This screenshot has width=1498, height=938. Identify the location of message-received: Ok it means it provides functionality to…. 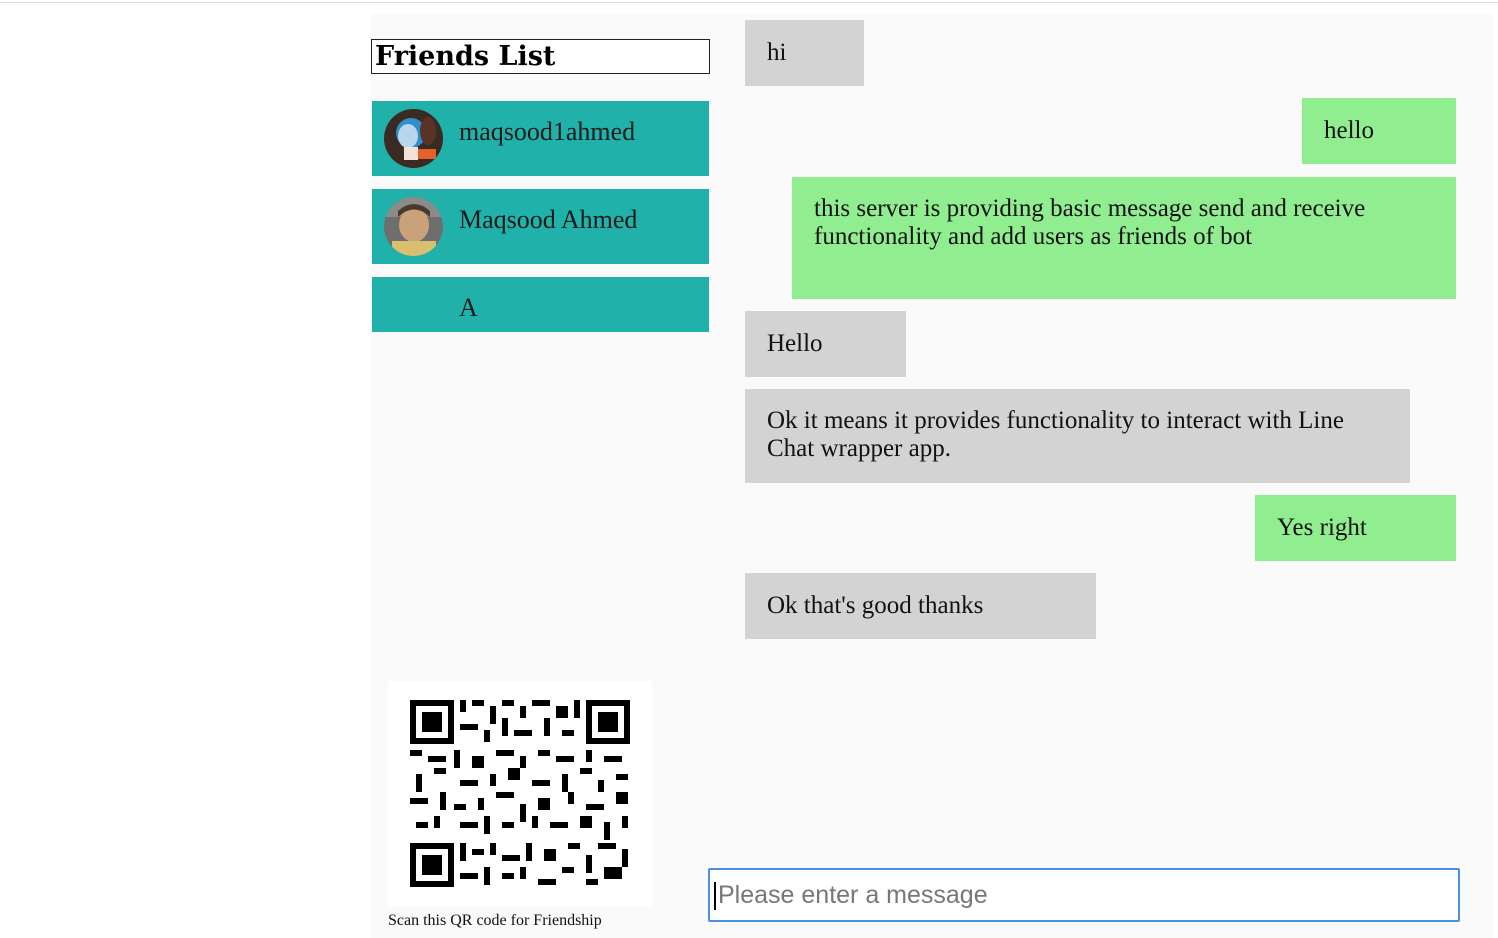
(1077, 436).